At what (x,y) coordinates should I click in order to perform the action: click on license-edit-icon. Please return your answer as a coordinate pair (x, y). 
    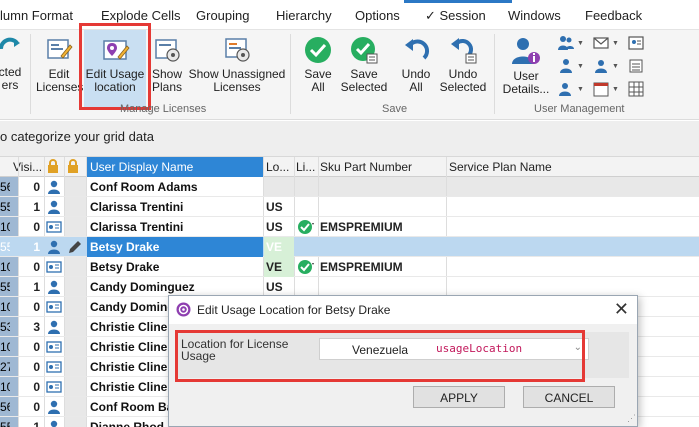
    Looking at the image, I should click on (60, 49).